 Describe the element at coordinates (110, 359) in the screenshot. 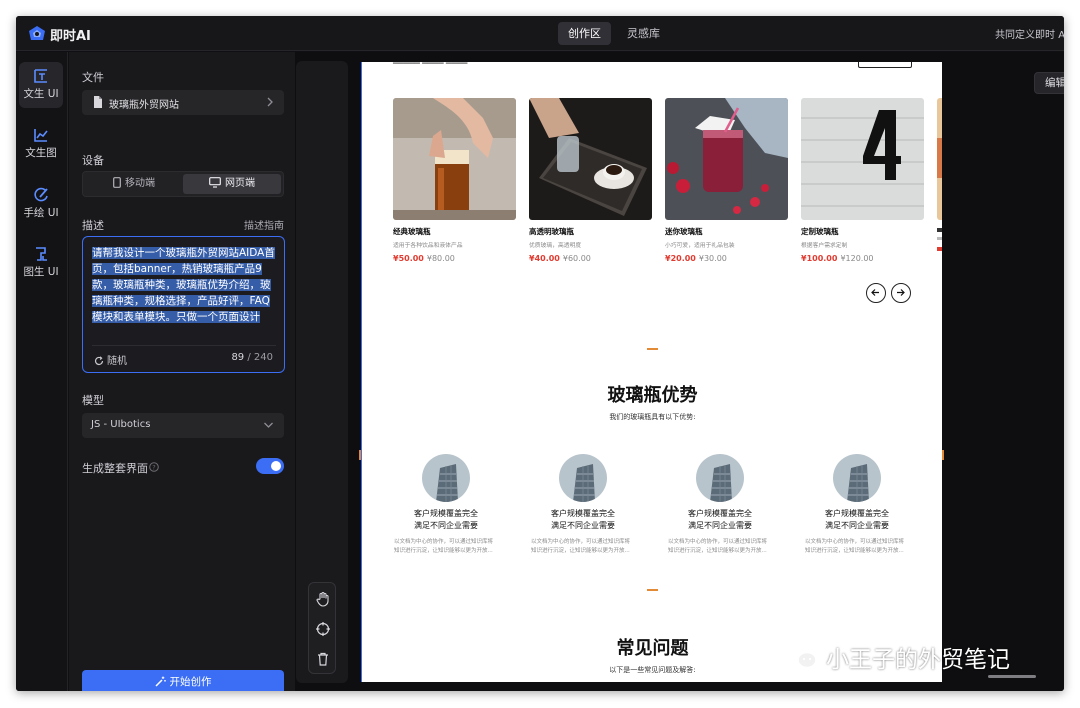

I see `random-button: 随机` at that location.